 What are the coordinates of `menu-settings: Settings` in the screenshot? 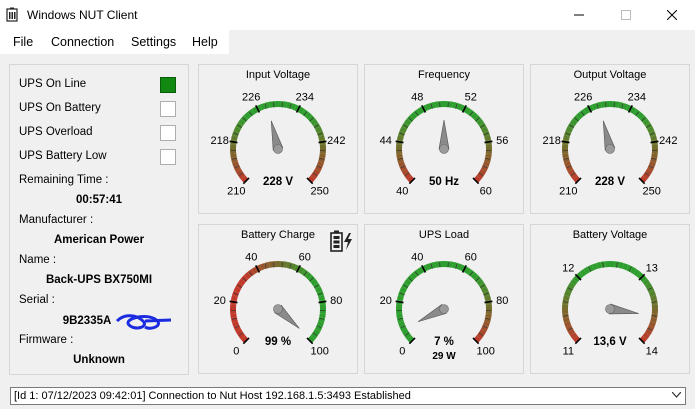 It's located at (153, 42).